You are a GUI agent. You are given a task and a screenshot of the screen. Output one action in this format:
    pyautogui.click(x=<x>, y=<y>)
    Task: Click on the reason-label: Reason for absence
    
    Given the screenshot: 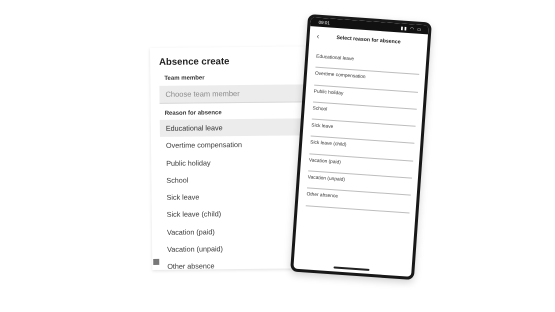 What is the action you would take?
    pyautogui.click(x=193, y=113)
    